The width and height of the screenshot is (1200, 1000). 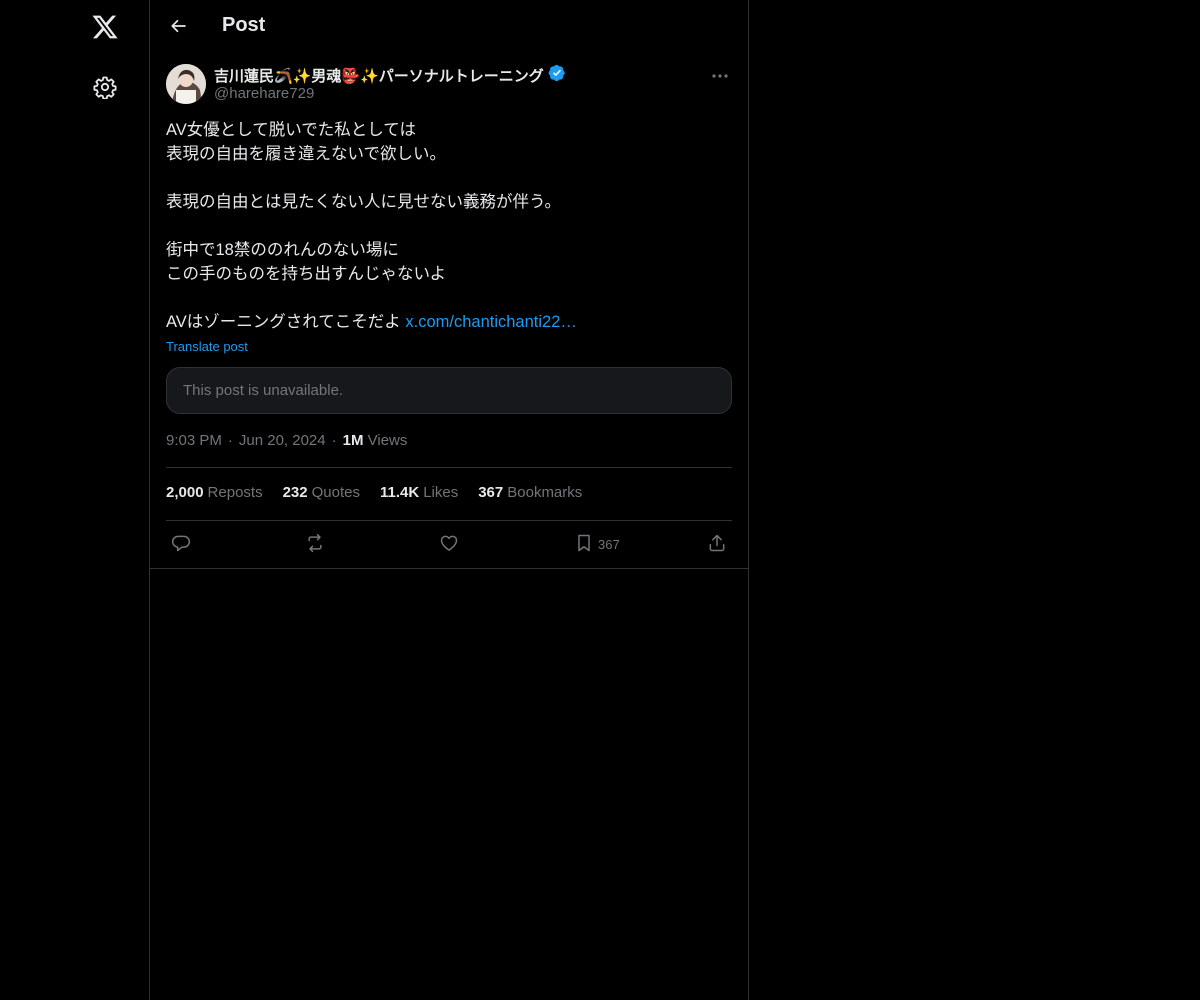 I want to click on author-name: 吉川蓮民🪃✨男魂👺✨パーソナルトレーニング, so click(x=379, y=75).